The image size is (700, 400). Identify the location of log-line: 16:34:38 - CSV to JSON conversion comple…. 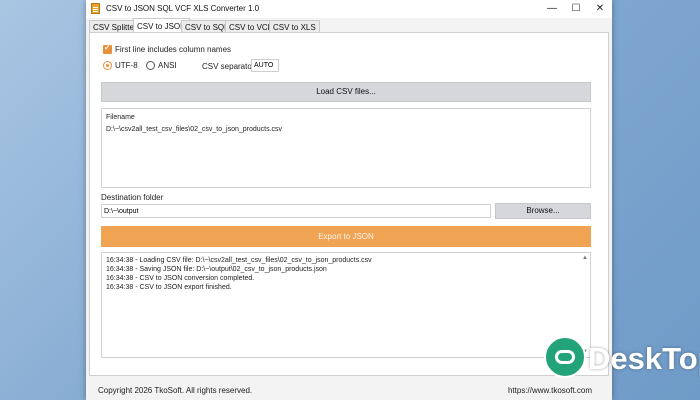
(180, 278).